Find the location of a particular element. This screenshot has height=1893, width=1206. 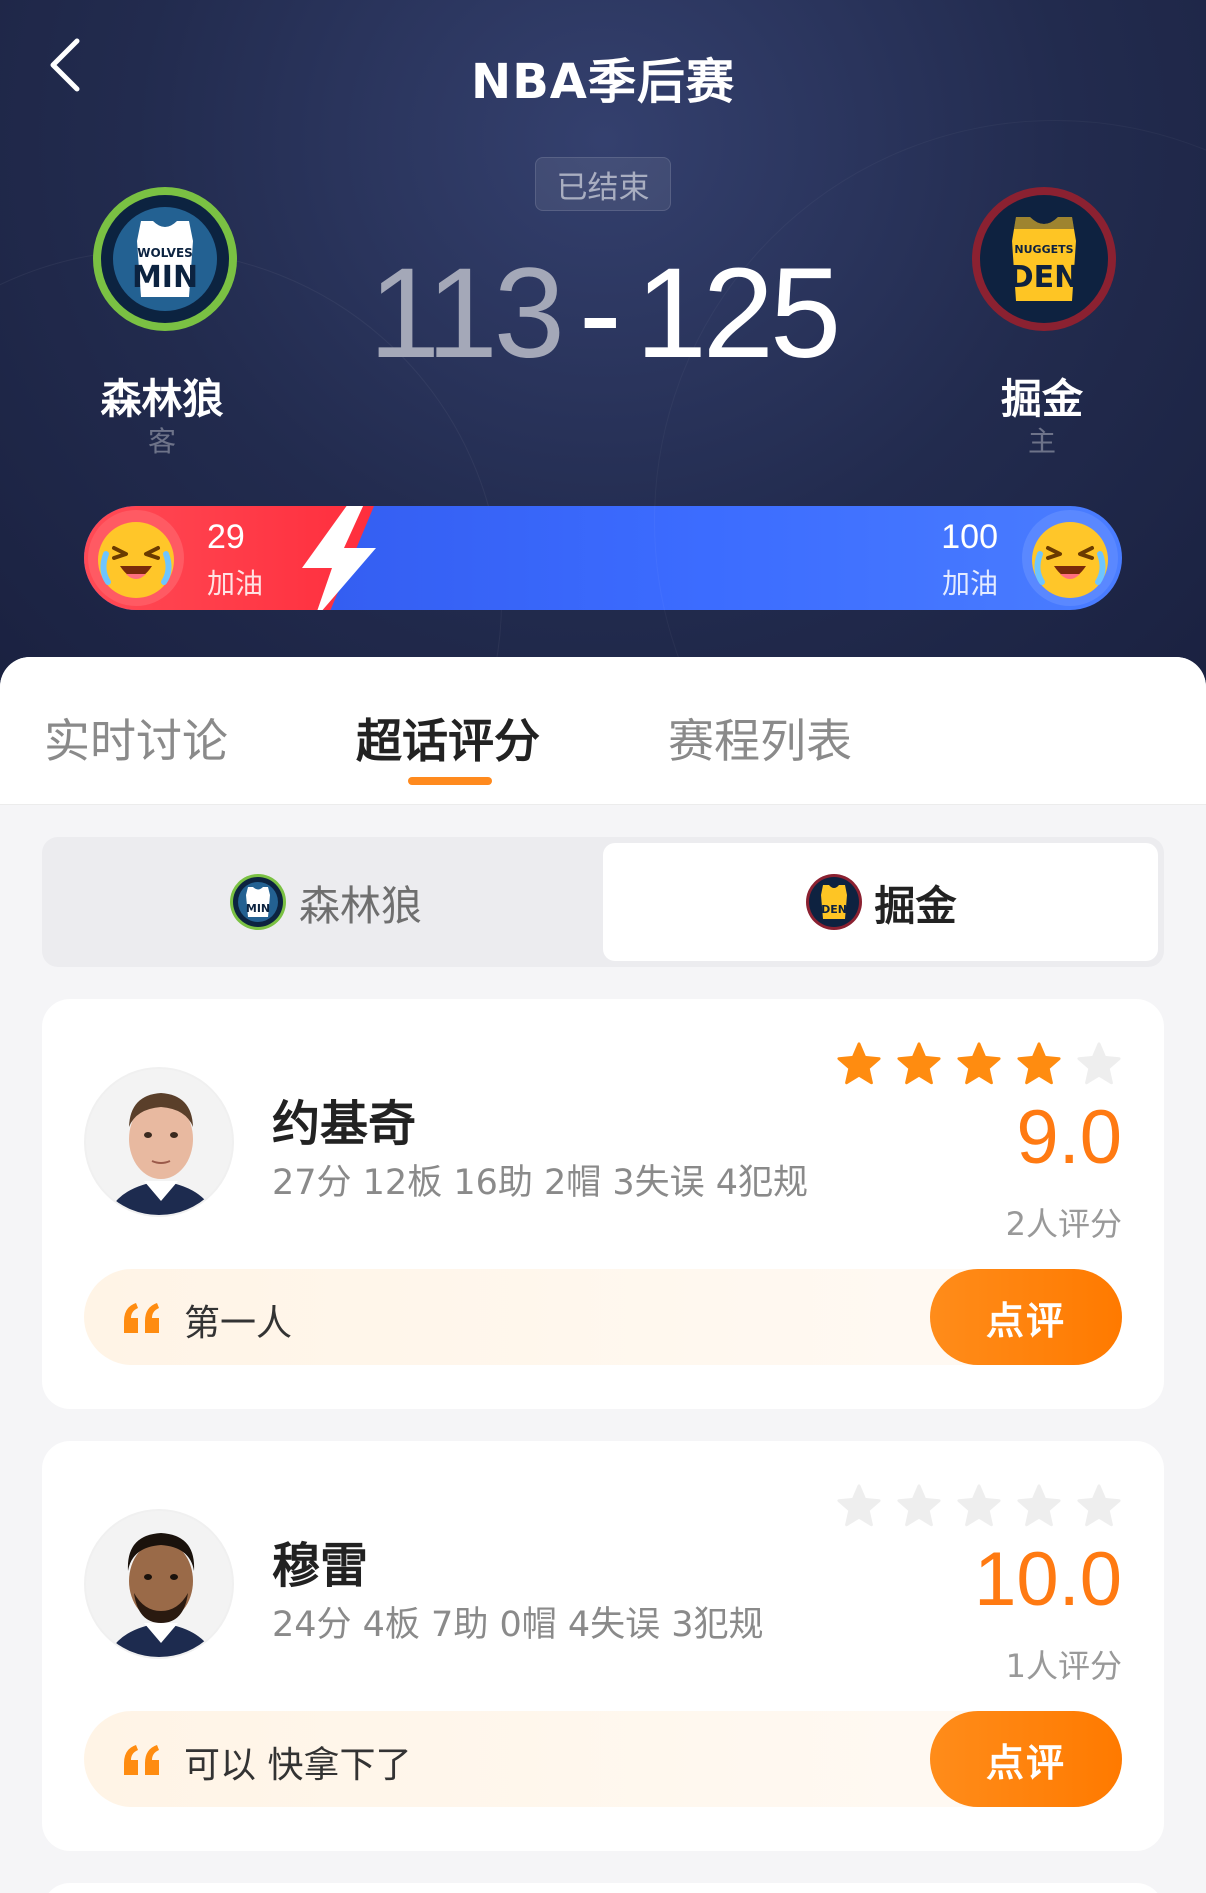

away-cheer-emoji-icon is located at coordinates (136, 558).